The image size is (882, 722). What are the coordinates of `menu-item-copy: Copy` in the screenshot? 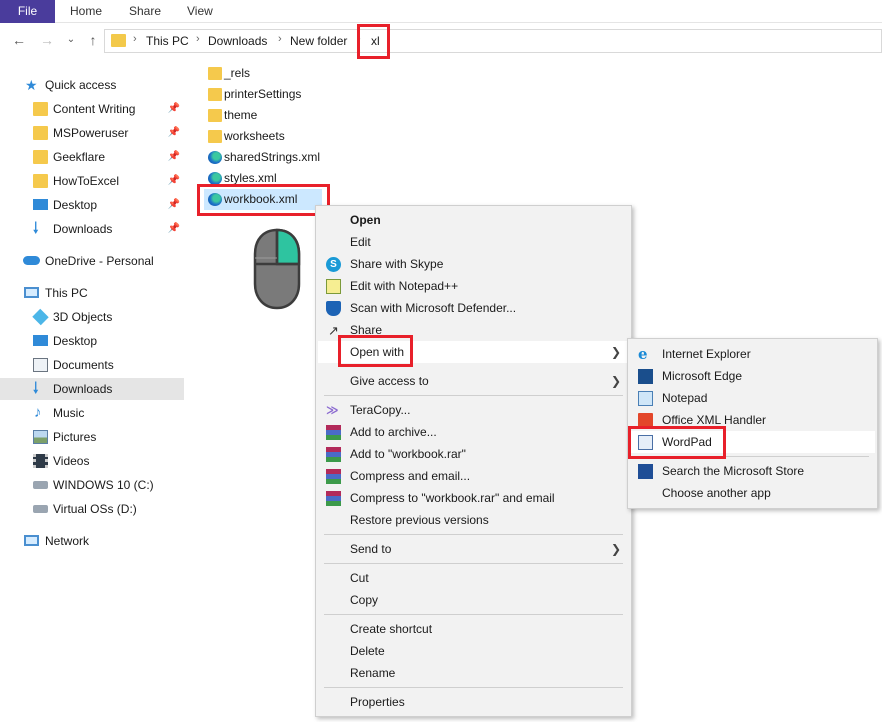 It's located at (473, 600).